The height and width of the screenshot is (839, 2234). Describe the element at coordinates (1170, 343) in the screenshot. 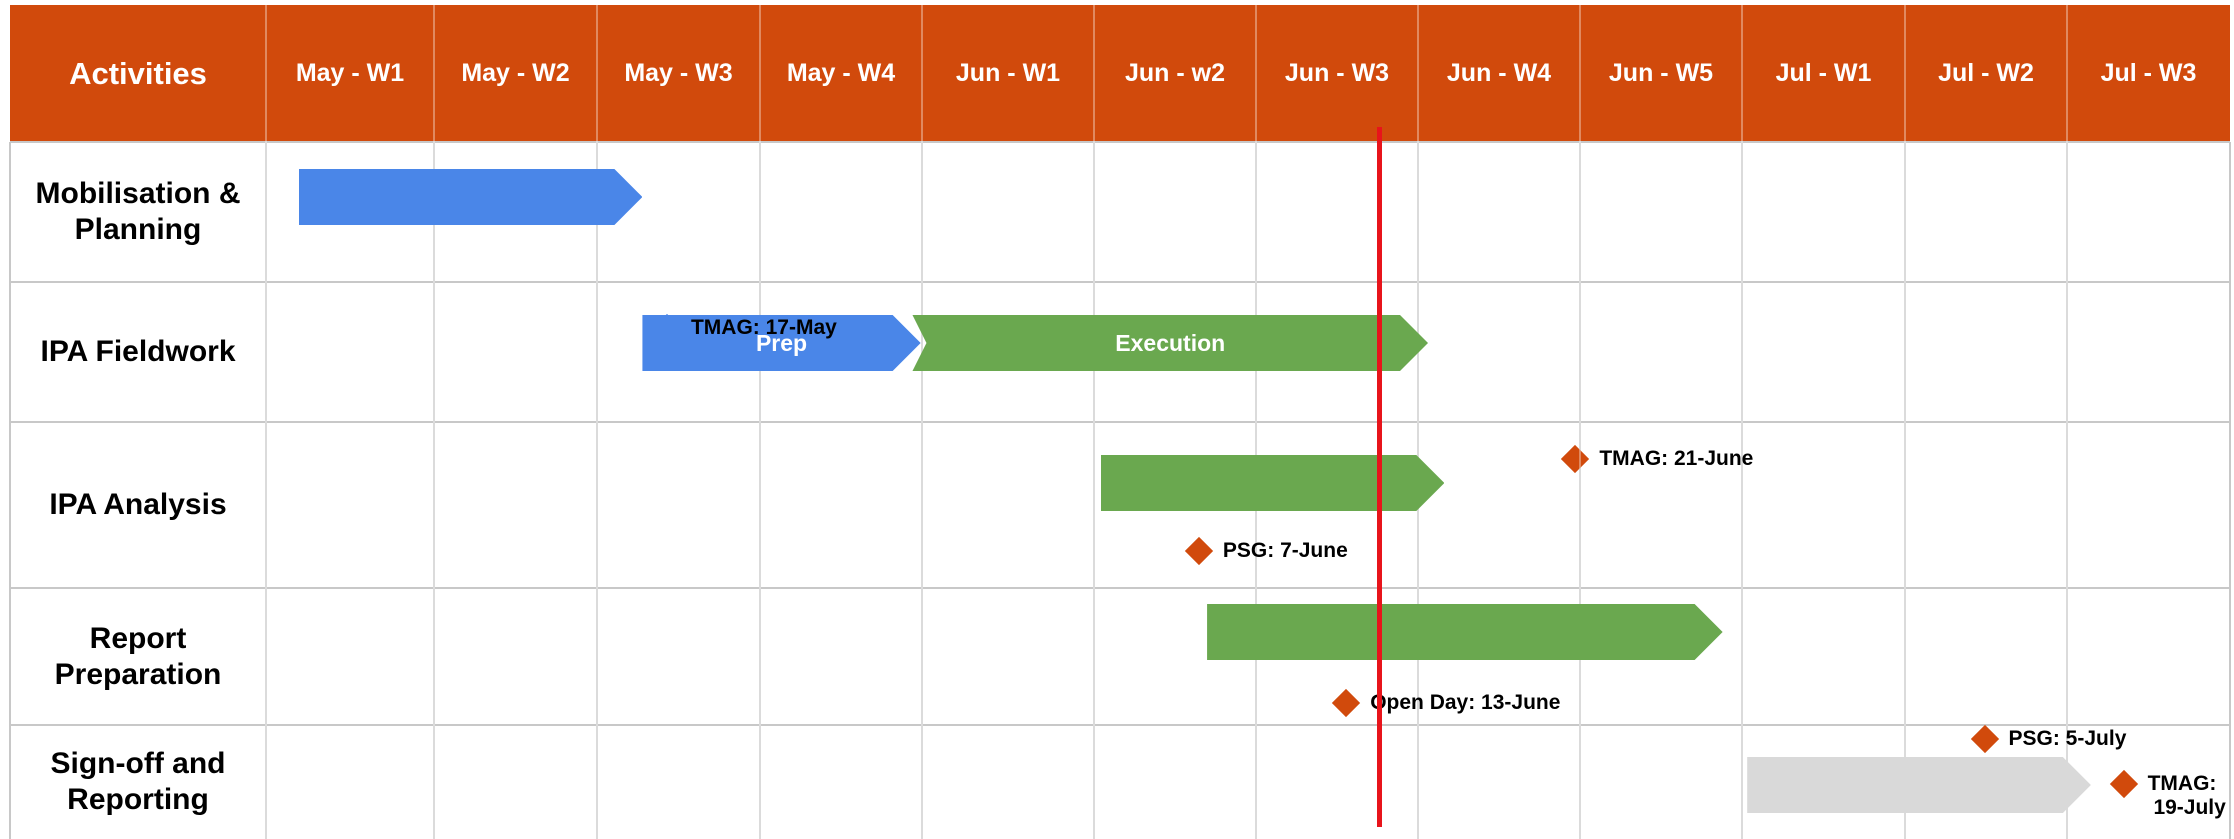

I see `activity-bar: Execution` at that location.